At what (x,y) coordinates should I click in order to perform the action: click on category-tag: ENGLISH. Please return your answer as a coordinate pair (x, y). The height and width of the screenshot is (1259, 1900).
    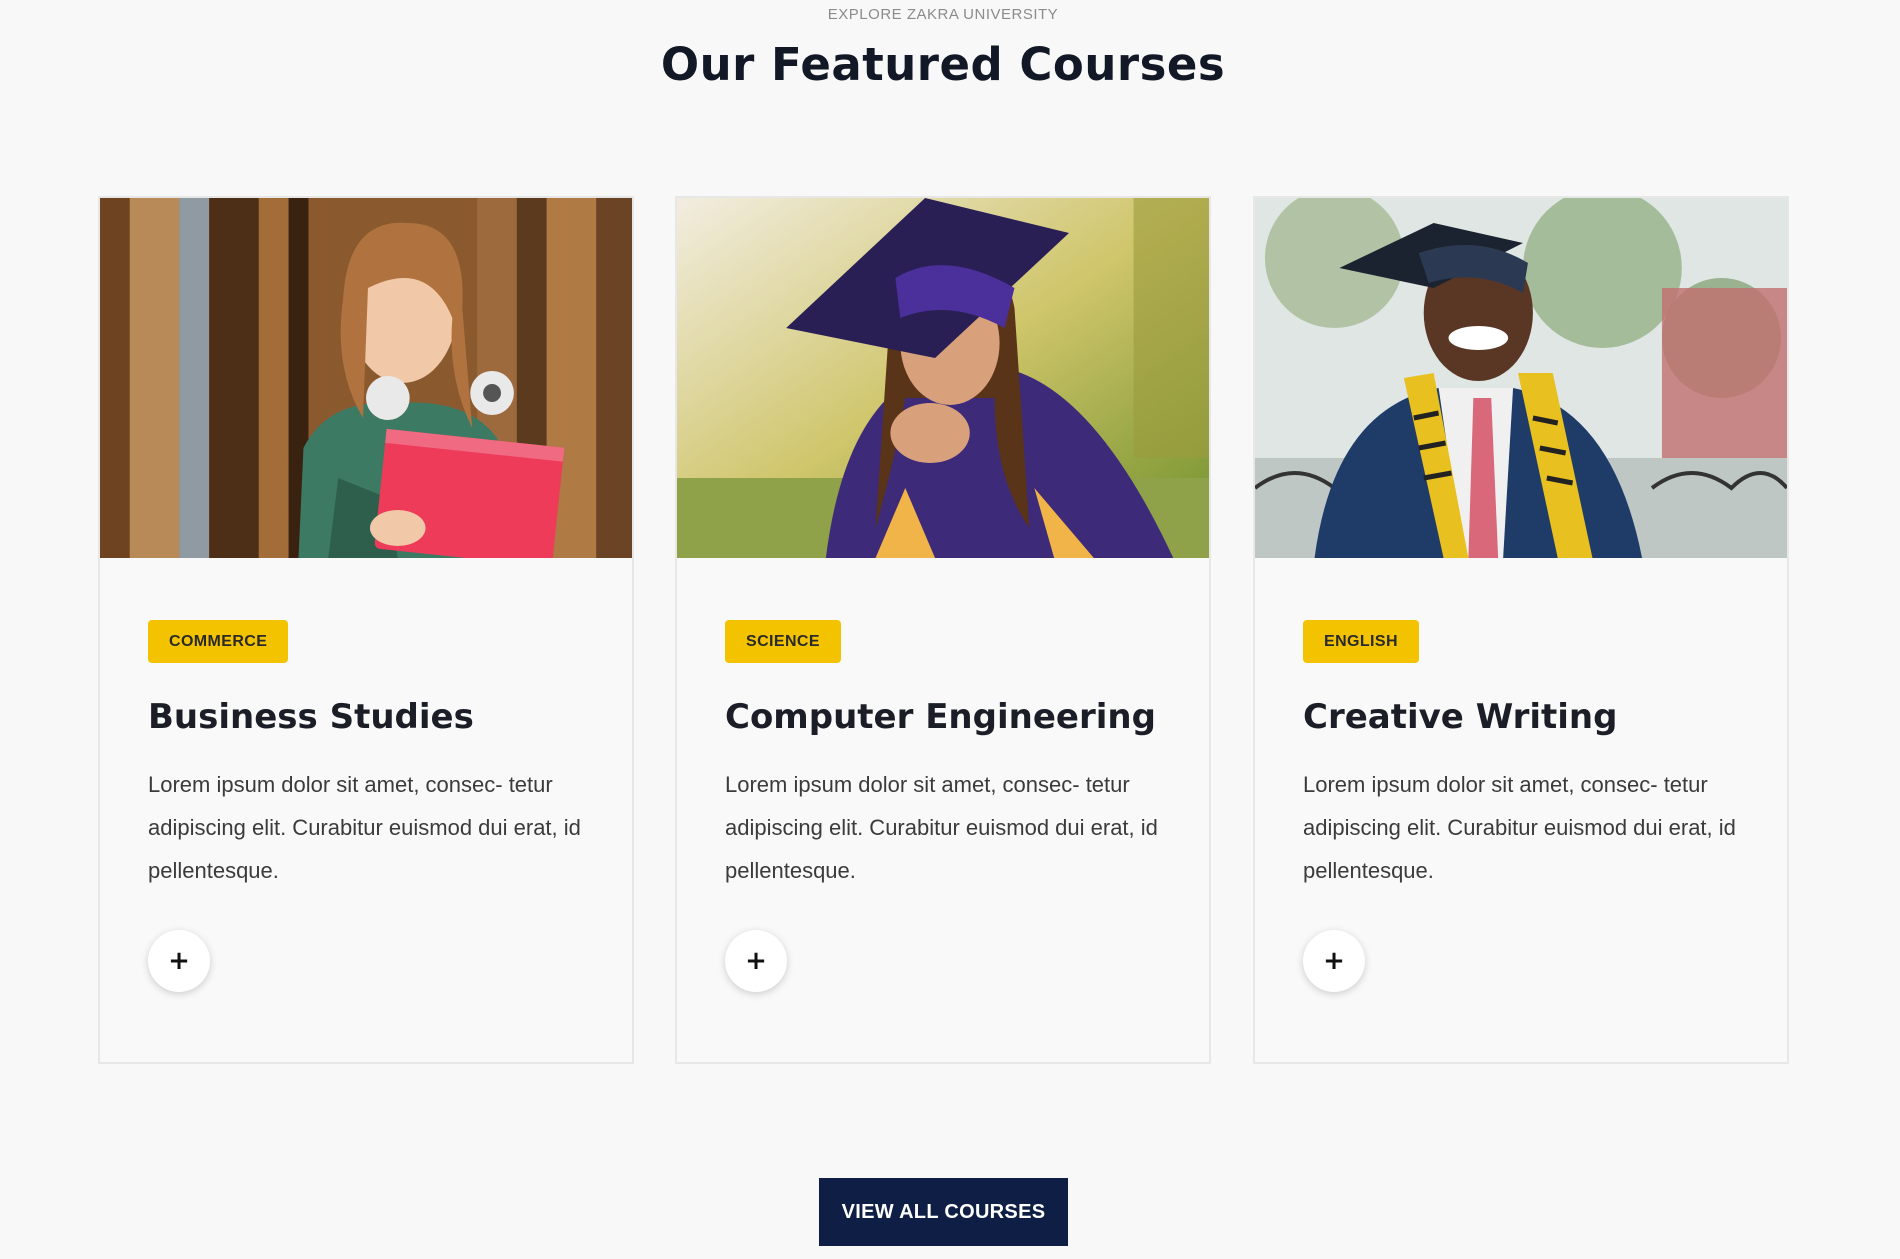
    Looking at the image, I should click on (1361, 641).